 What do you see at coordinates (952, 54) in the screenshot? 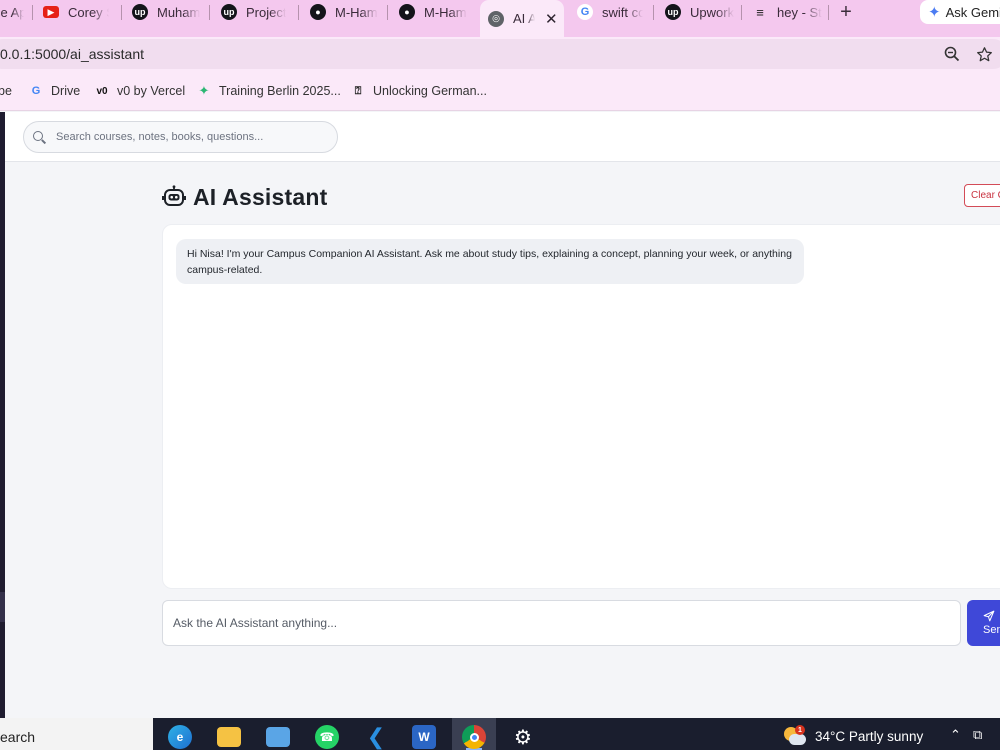
I see `zoom-icon` at bounding box center [952, 54].